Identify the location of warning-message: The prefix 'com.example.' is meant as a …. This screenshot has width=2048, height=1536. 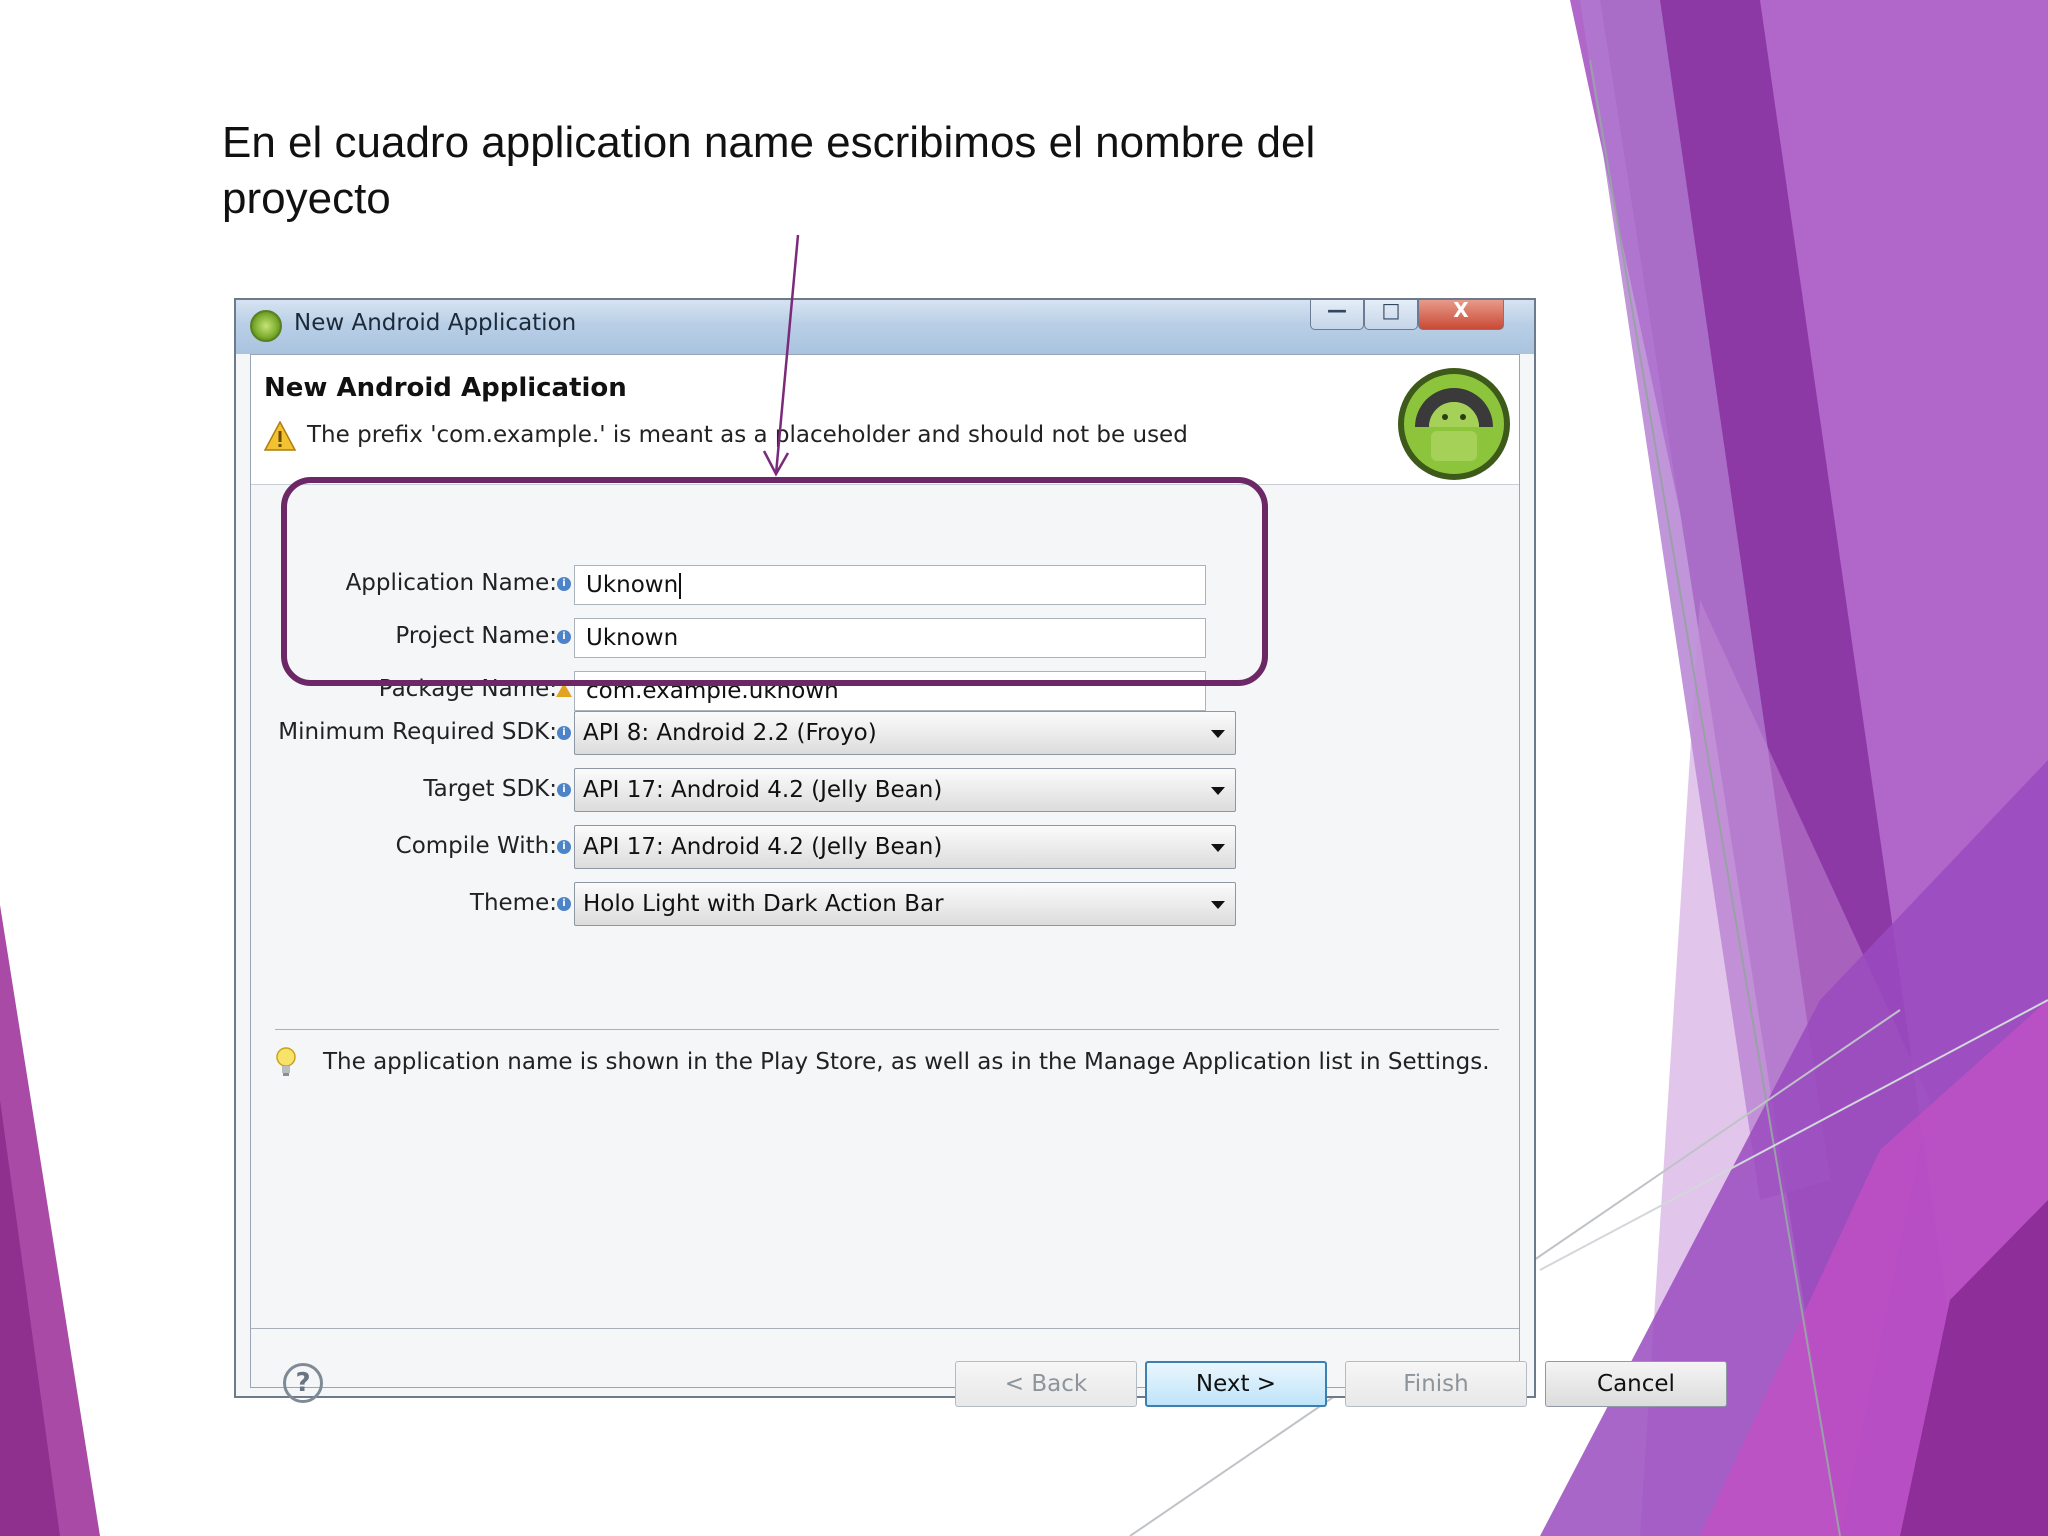
(747, 435).